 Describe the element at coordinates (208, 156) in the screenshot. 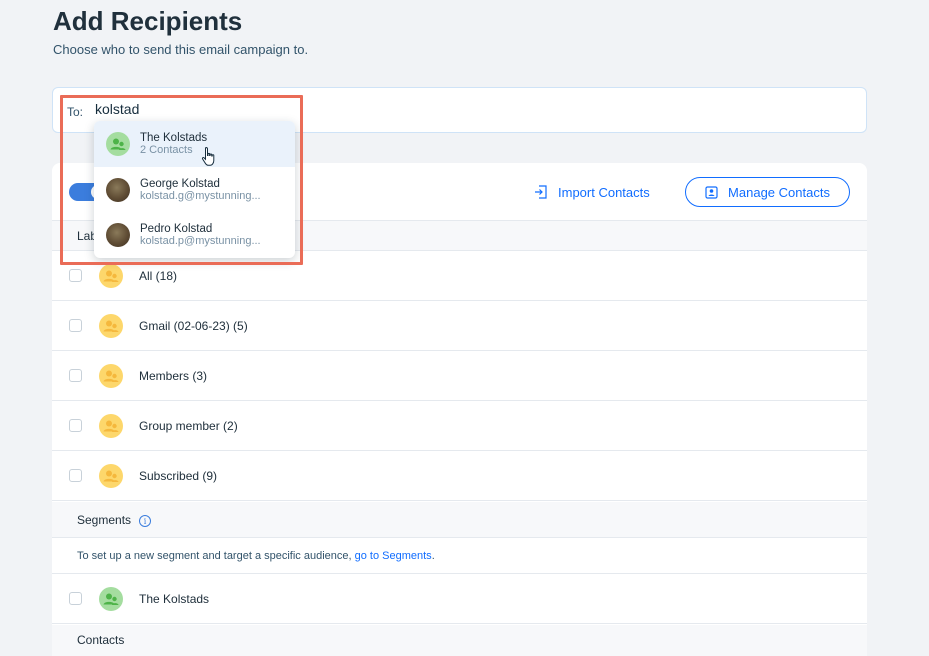

I see `hand-cursor-icon` at that location.